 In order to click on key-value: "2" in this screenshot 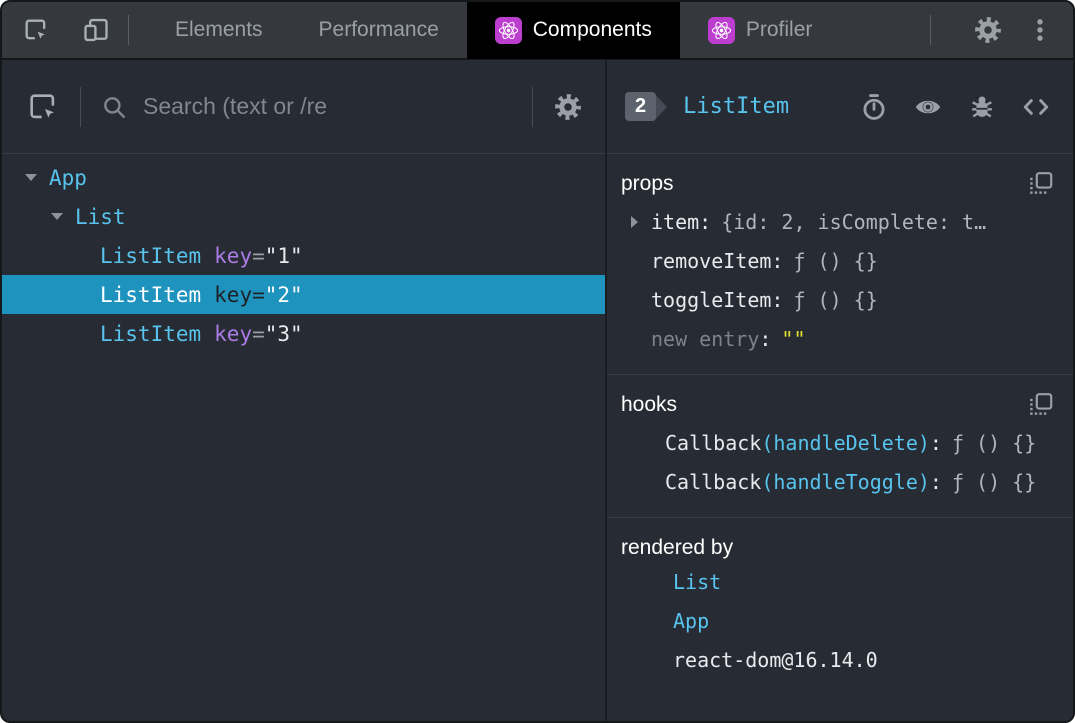, I will do `click(283, 294)`.